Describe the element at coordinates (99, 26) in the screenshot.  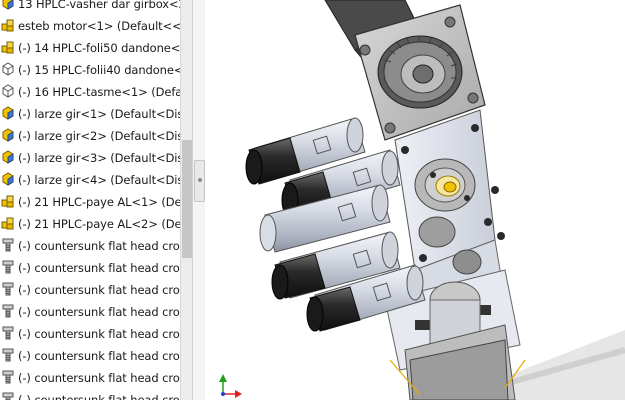
I see `tree-item-label: esteb motor<1> (Default<<De` at that location.